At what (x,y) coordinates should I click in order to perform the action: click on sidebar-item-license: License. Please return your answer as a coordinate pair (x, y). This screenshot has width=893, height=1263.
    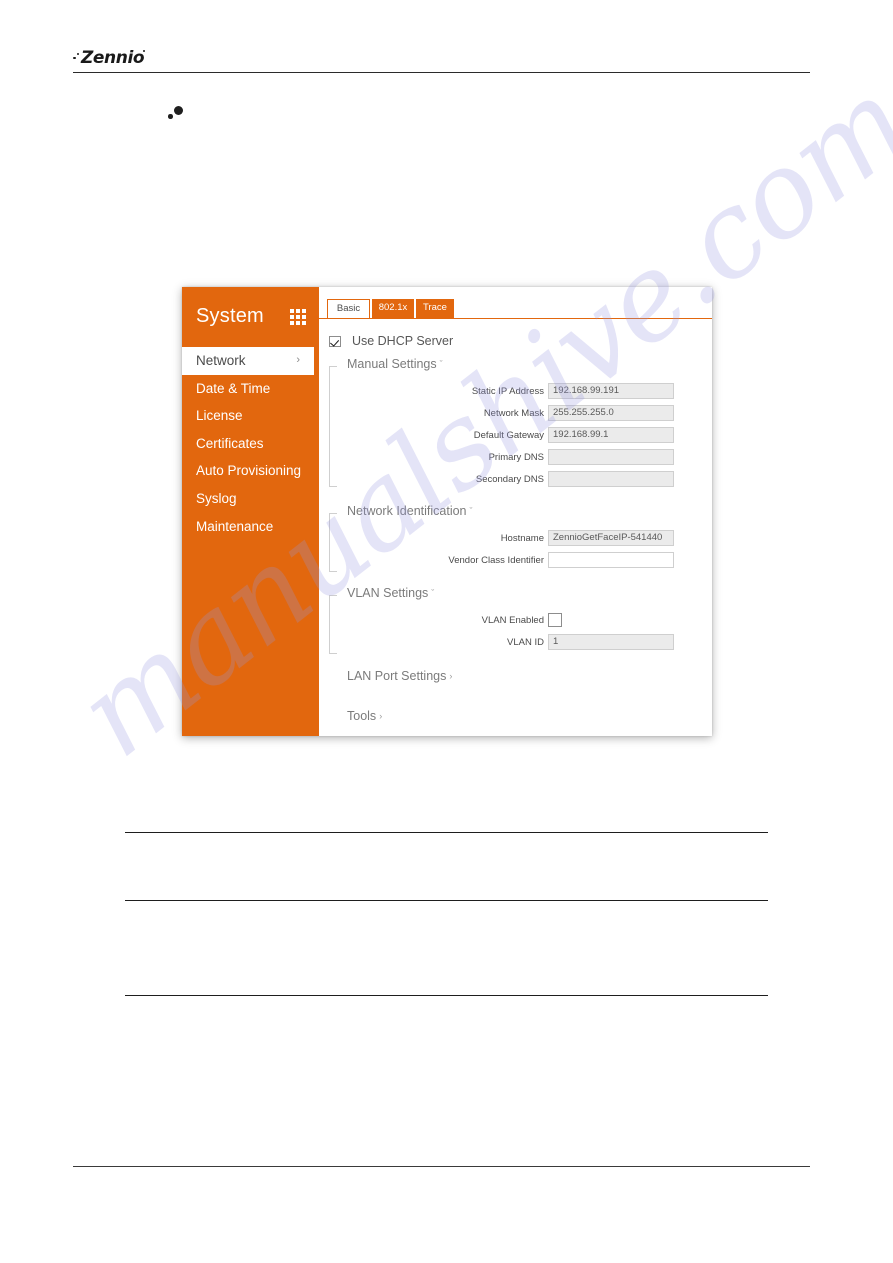
    Looking at the image, I should click on (250, 416).